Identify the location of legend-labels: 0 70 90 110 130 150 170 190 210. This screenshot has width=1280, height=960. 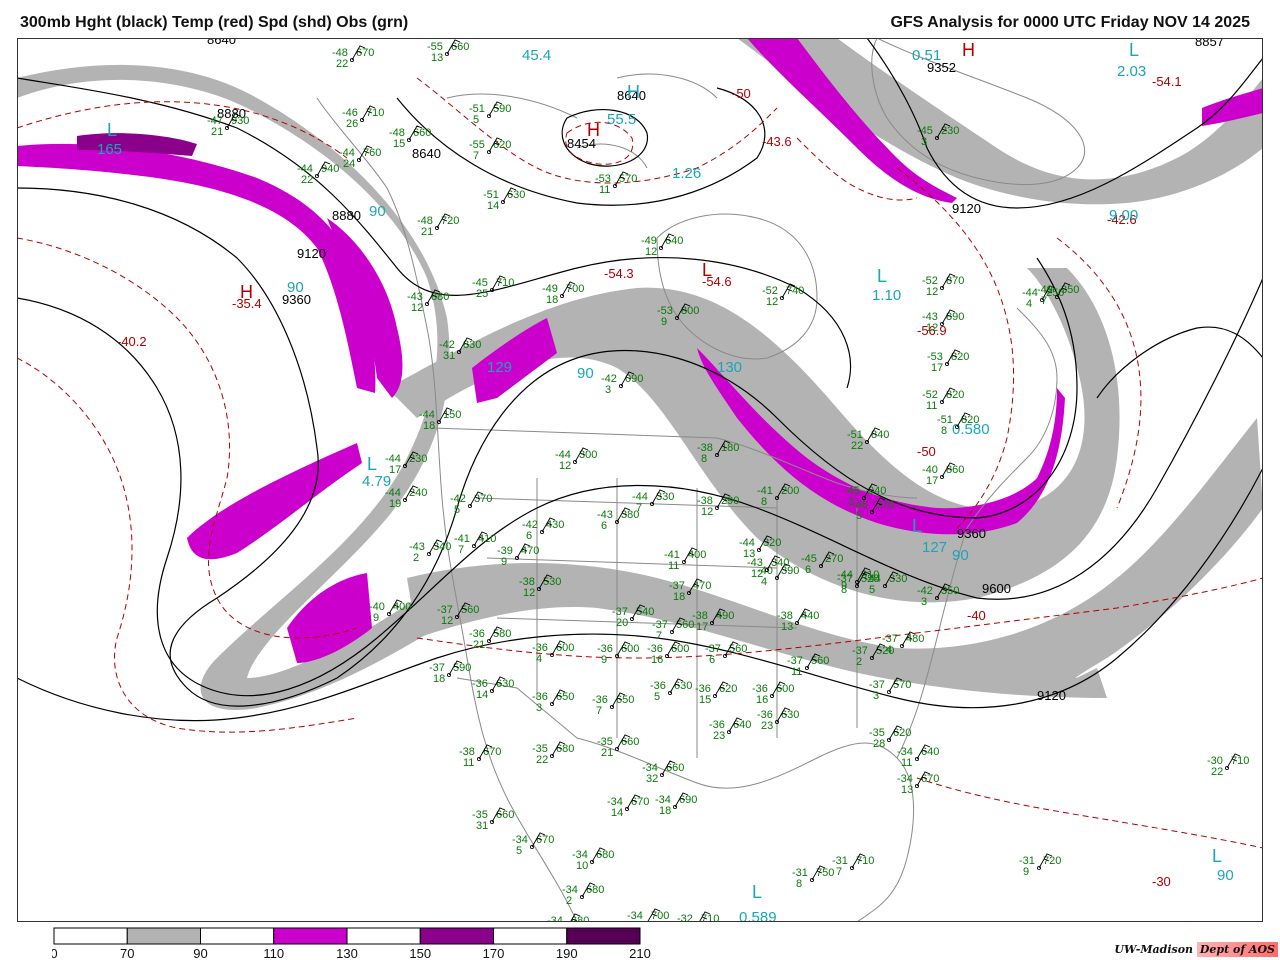
(351, 953).